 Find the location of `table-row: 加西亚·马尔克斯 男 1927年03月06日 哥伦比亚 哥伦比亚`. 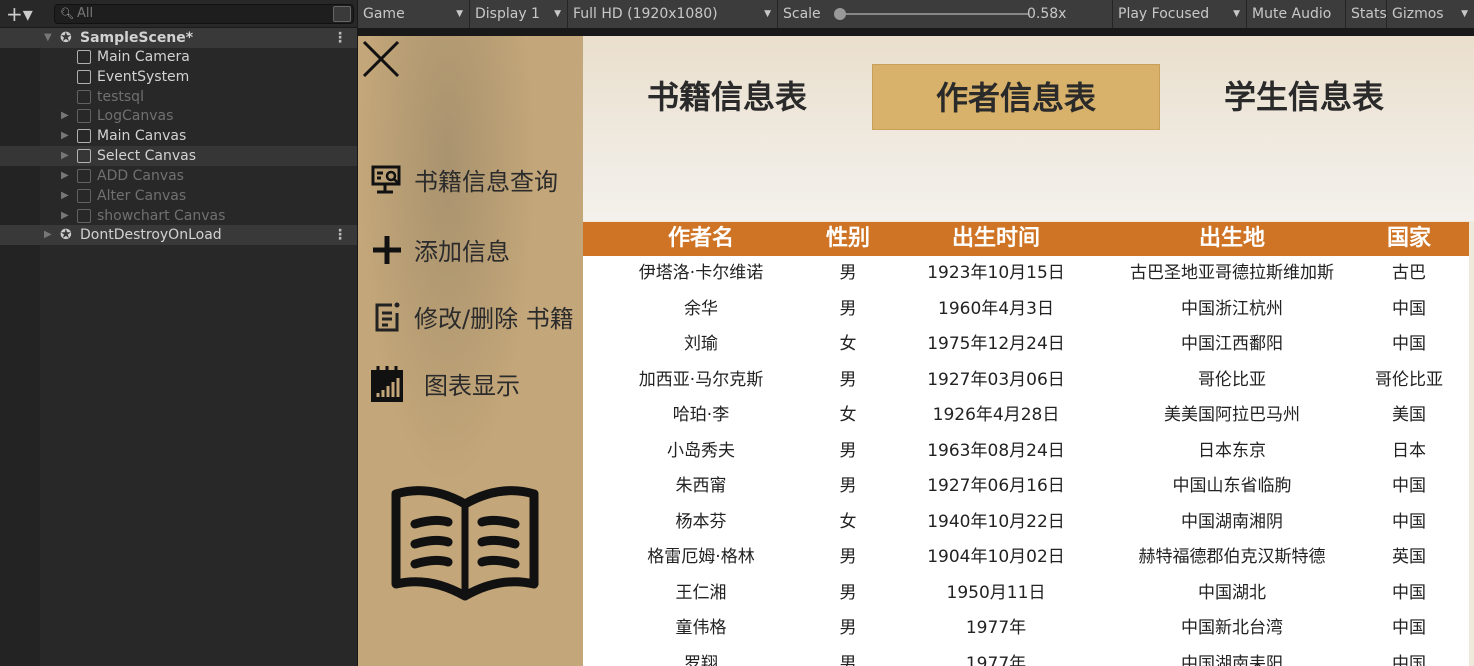

table-row: 加西亚·马尔克斯 男 1927年03月06日 哥伦比亚 哥伦比亚 is located at coordinates (1026, 381).